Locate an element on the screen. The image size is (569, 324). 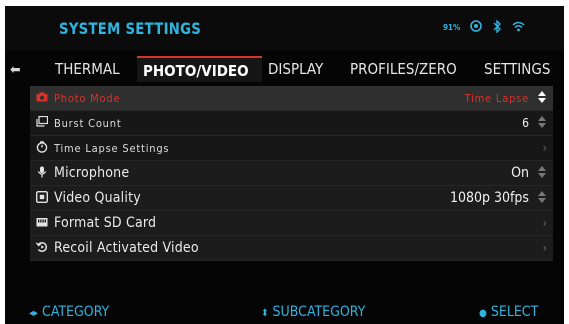
status-icons: 91% is located at coordinates (484, 27).